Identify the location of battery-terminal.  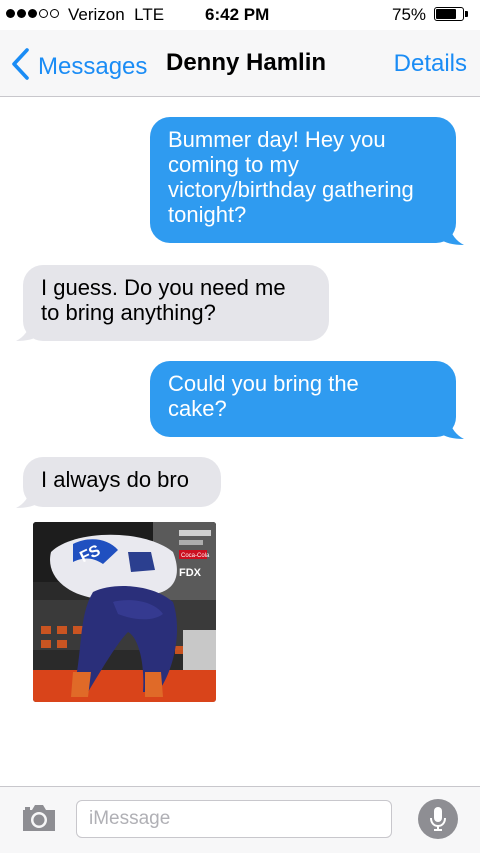
(466, 14).